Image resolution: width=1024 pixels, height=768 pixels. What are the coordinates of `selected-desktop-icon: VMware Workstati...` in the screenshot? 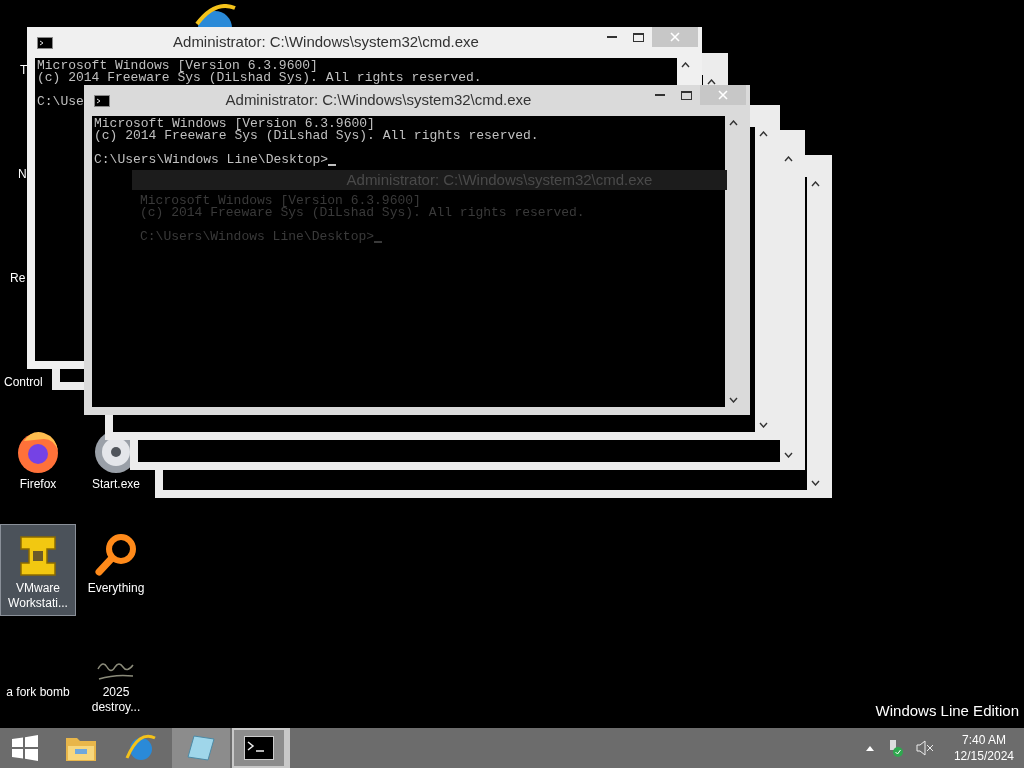 It's located at (38, 570).